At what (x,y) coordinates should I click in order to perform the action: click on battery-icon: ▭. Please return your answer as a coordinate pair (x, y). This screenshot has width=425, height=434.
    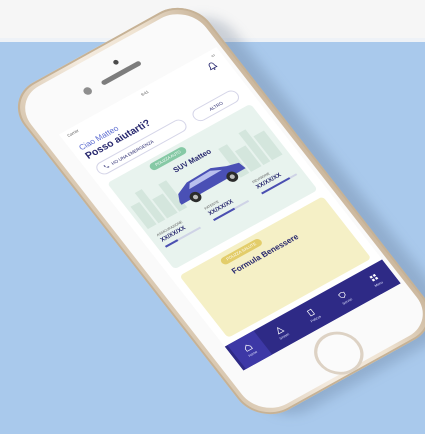
    Looking at the image, I should click on (212, 55).